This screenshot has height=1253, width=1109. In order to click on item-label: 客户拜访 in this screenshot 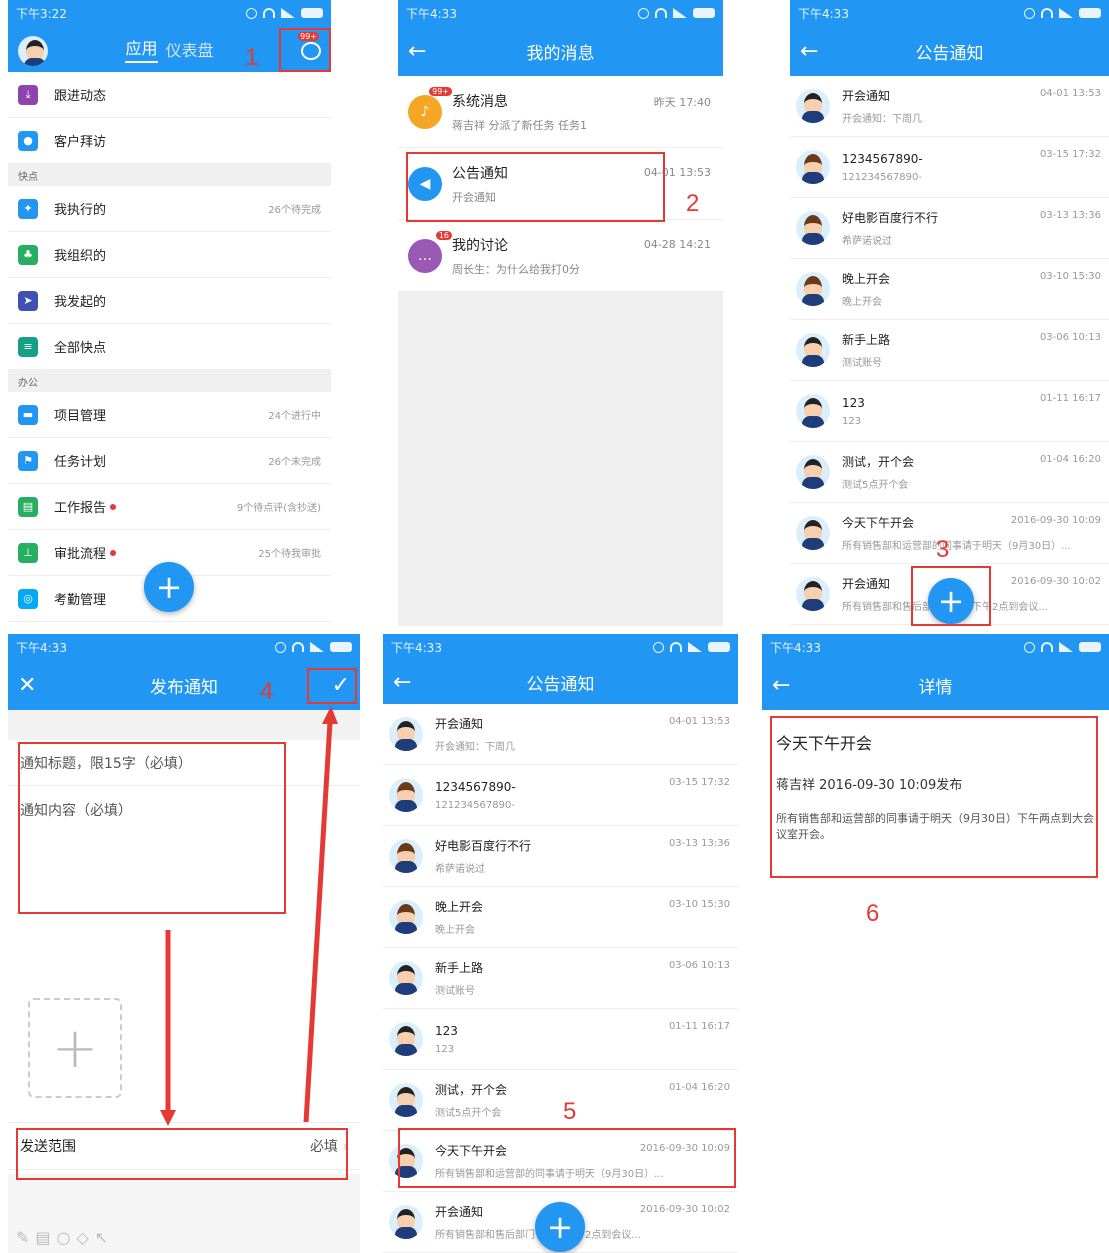, I will do `click(80, 142)`.